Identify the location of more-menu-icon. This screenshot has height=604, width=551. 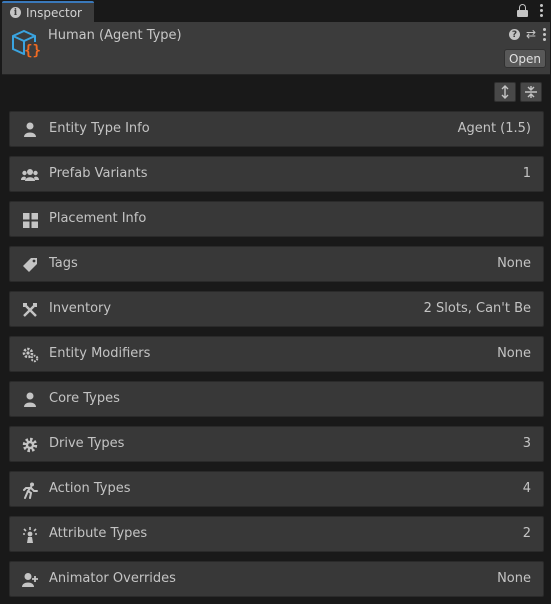
(541, 10).